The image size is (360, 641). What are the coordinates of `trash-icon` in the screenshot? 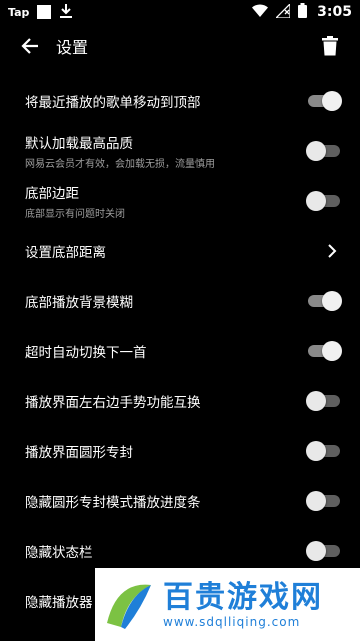 It's located at (330, 46).